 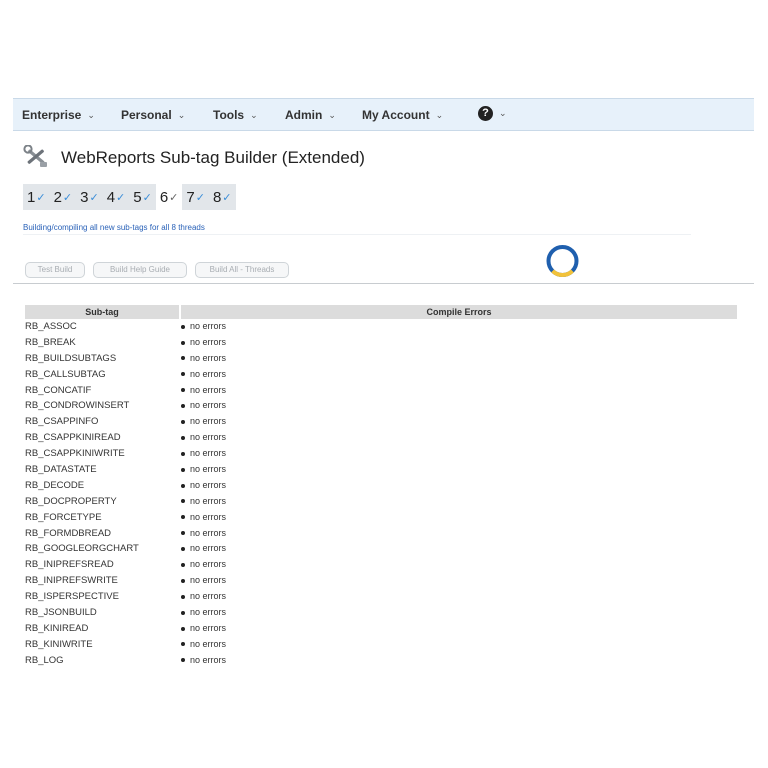 I want to click on thread-step-3: 3 ✓, so click(x=89, y=197).